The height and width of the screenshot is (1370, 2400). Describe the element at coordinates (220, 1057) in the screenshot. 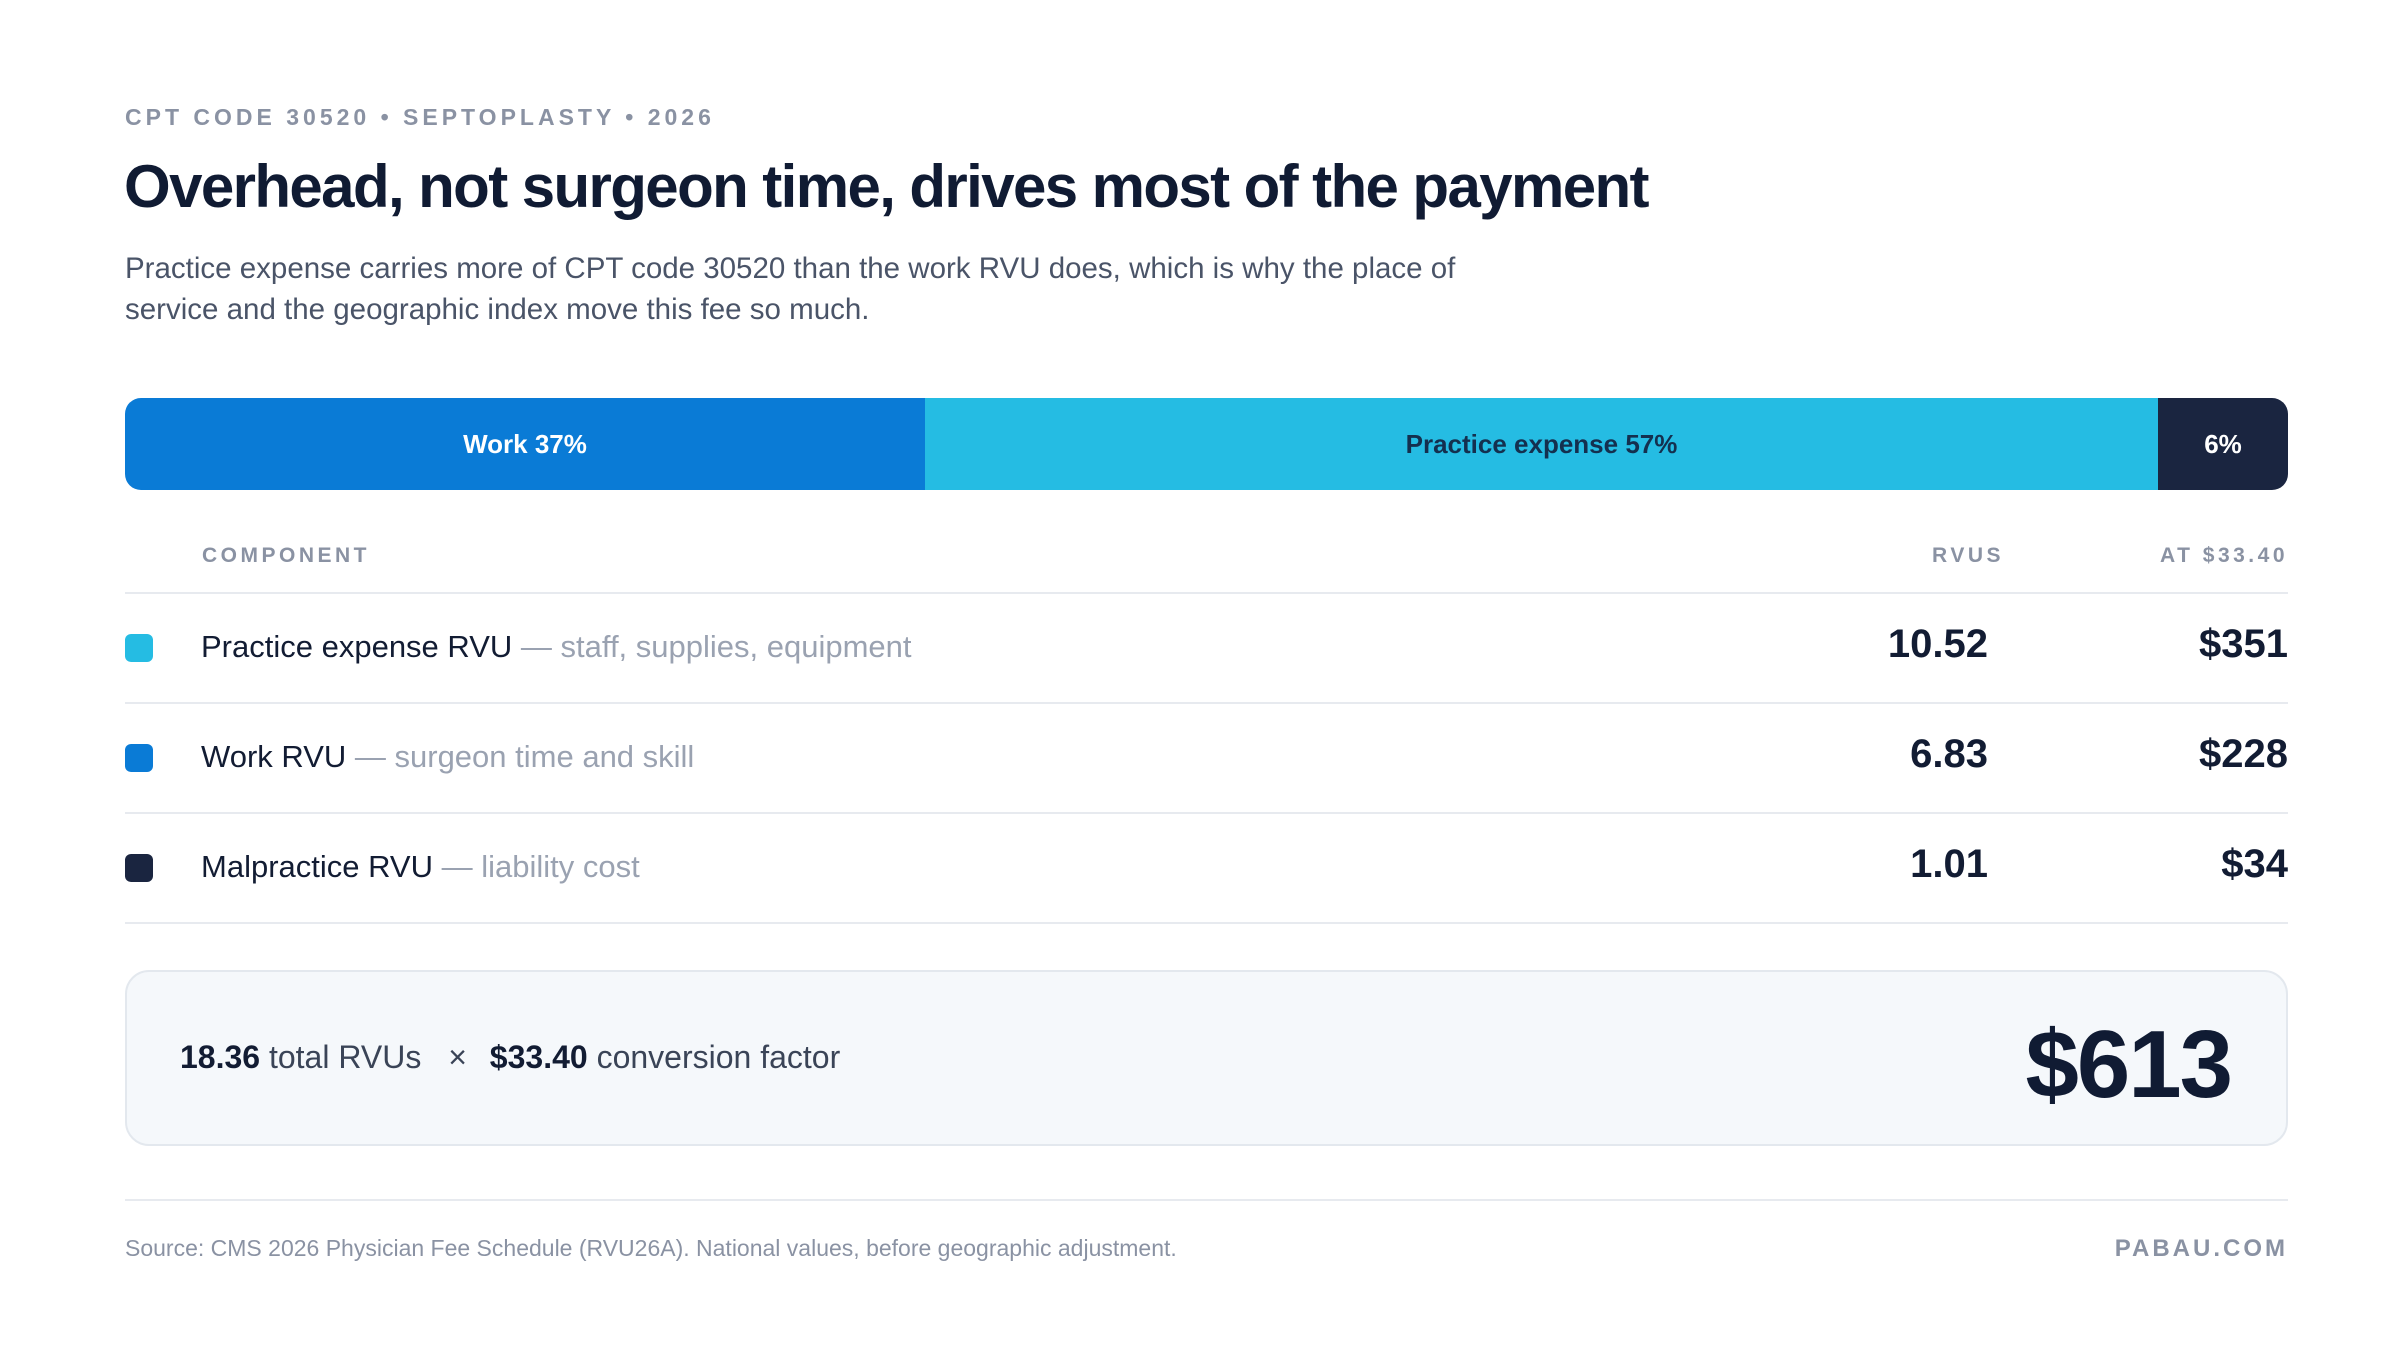

I see `total-rvus-value: 18.36` at that location.